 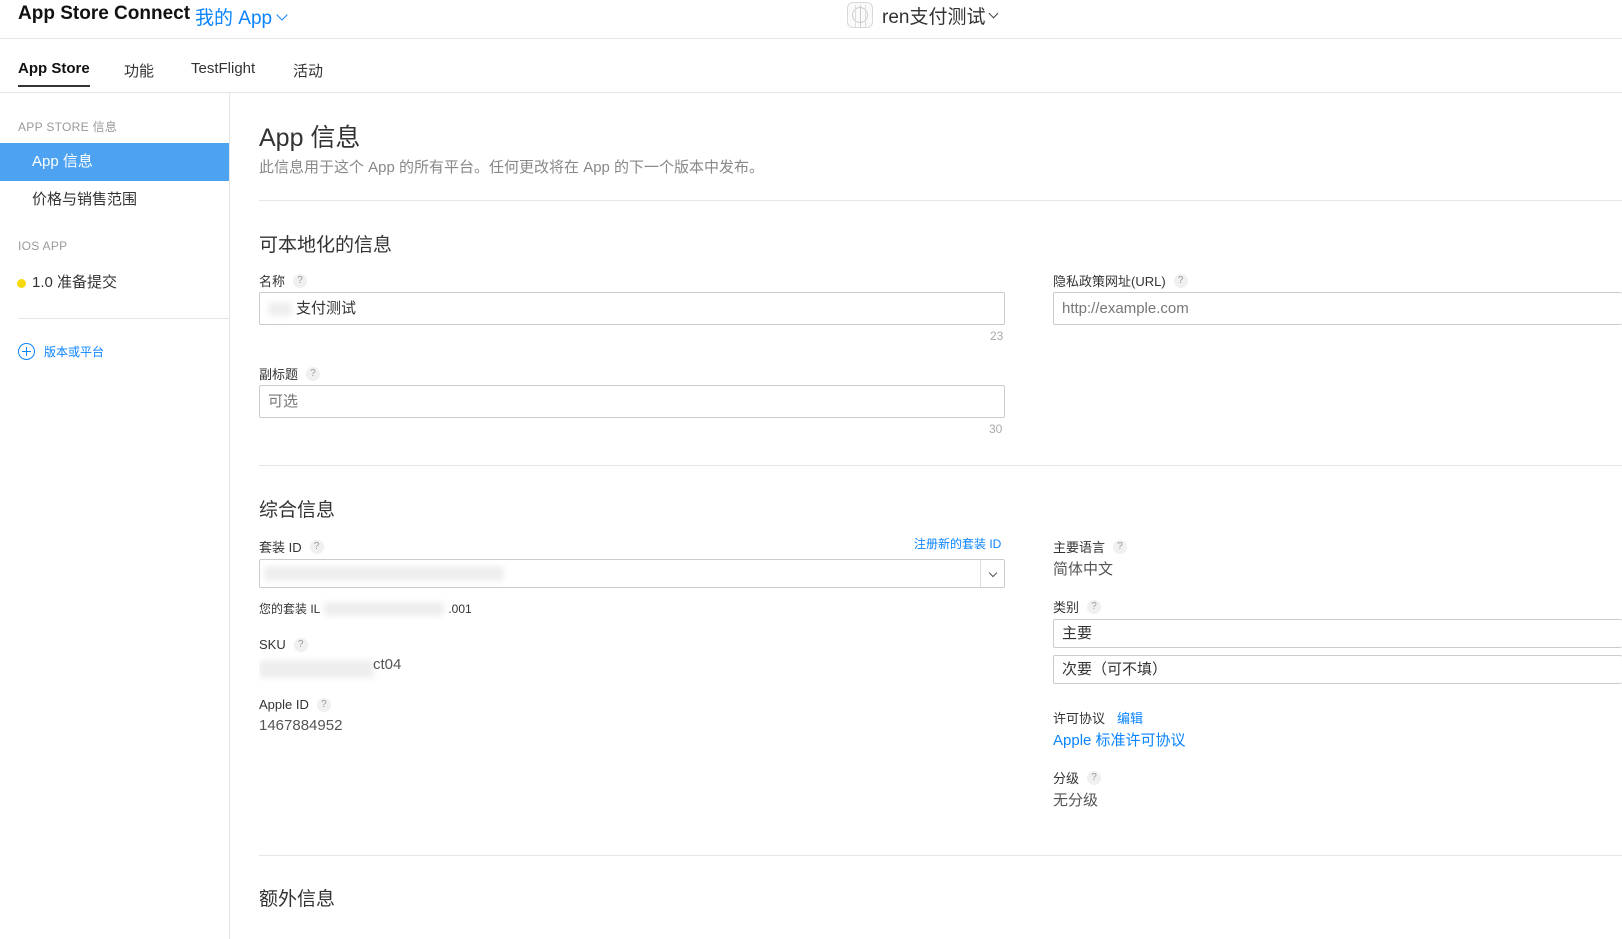 I want to click on bundle-id-note: 您的套装 IL .001, so click(x=365, y=608).